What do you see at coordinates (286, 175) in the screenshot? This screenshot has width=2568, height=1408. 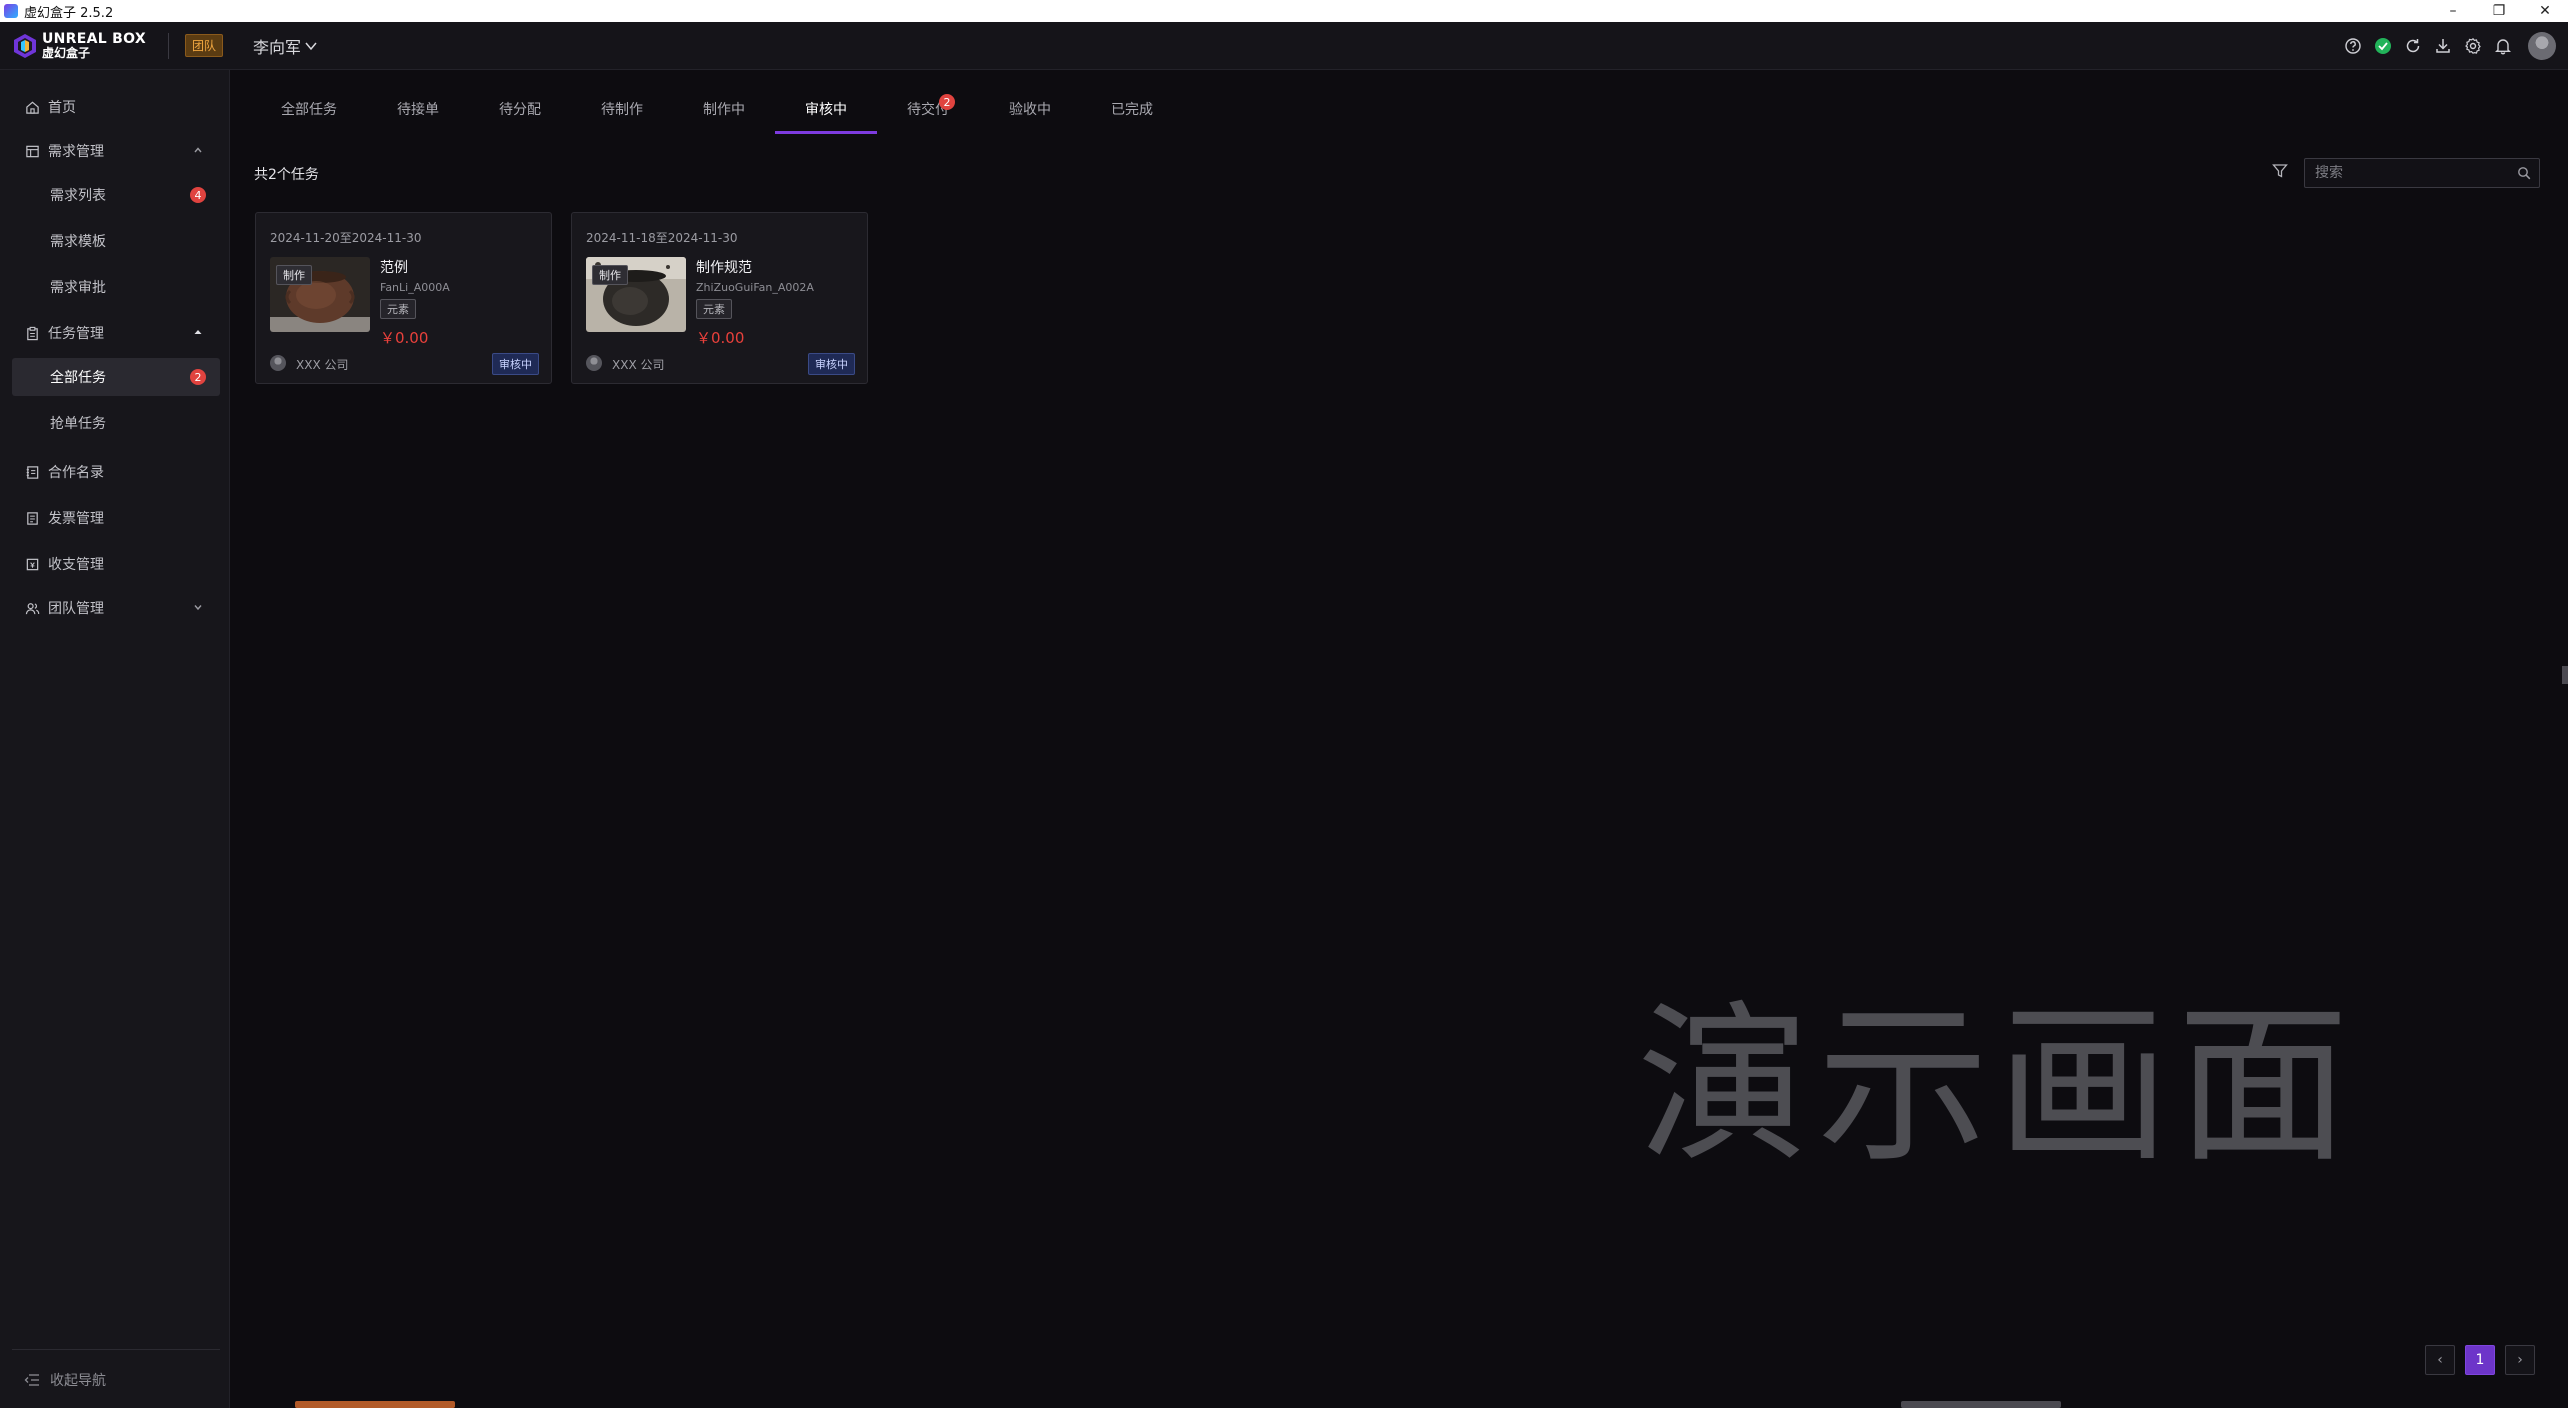 I see `task-count: 共2个任务` at bounding box center [286, 175].